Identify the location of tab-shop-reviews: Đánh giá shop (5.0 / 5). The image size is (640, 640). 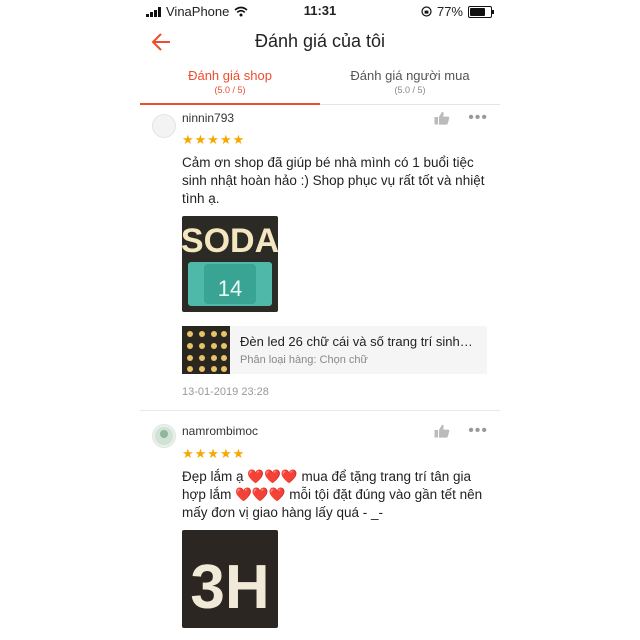
(230, 85).